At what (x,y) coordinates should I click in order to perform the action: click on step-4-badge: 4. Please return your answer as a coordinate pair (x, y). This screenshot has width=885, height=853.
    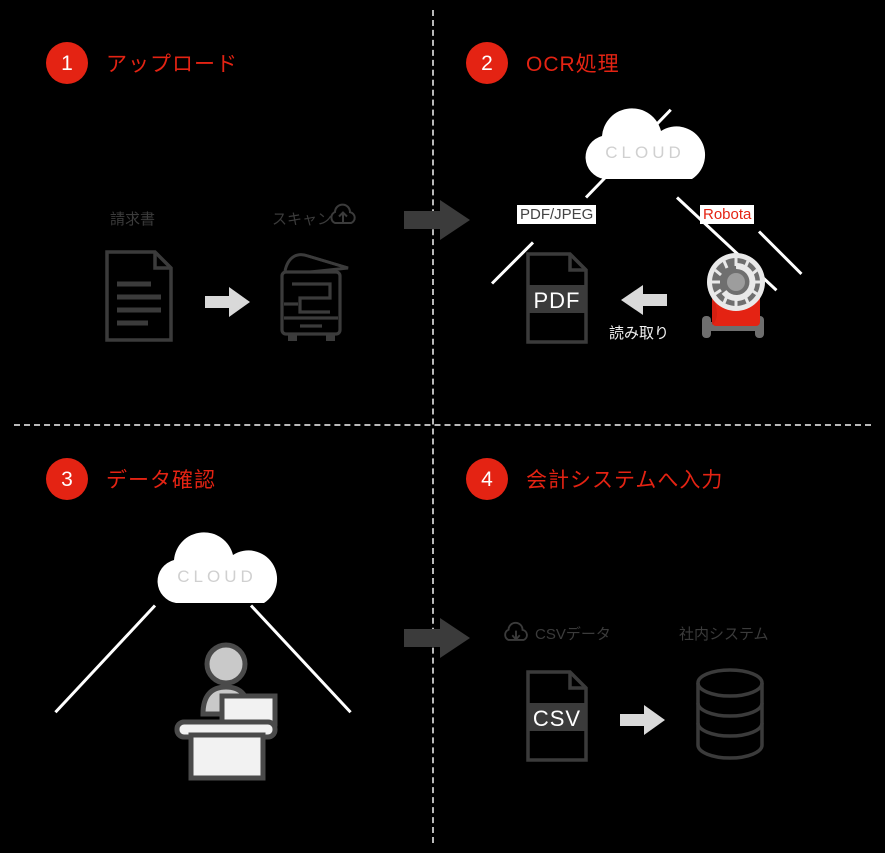
    Looking at the image, I should click on (487, 479).